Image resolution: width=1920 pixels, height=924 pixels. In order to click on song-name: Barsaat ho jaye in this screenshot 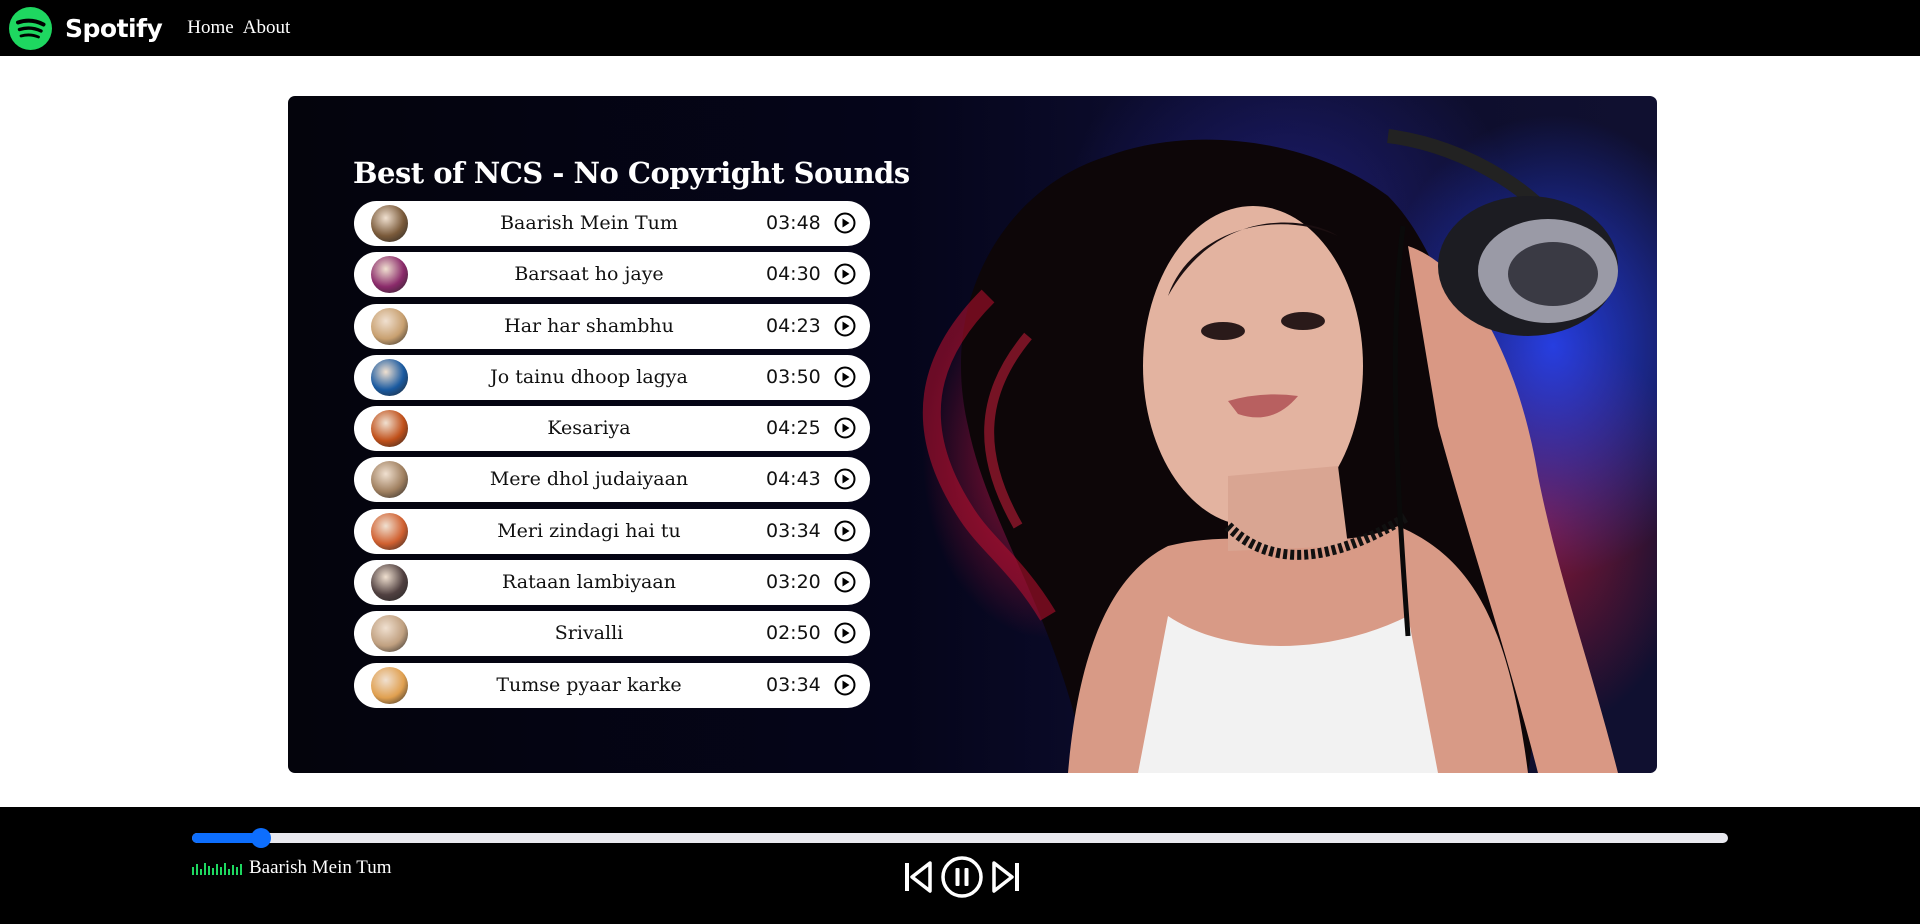, I will do `click(589, 274)`.